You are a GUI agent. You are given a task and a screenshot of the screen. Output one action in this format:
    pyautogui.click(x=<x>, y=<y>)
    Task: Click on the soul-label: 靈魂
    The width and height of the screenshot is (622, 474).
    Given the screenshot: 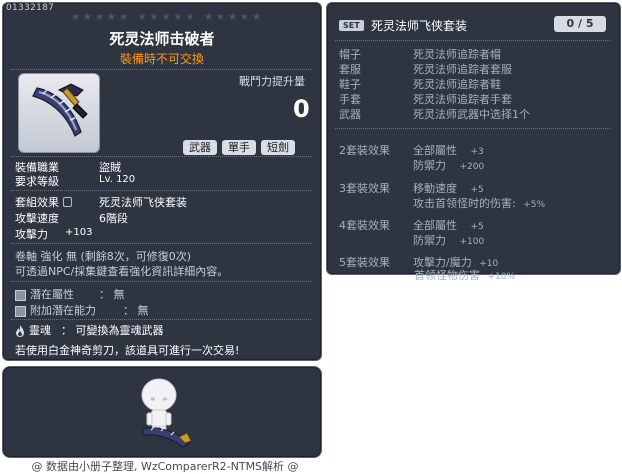 What is the action you would take?
    pyautogui.click(x=40, y=330)
    